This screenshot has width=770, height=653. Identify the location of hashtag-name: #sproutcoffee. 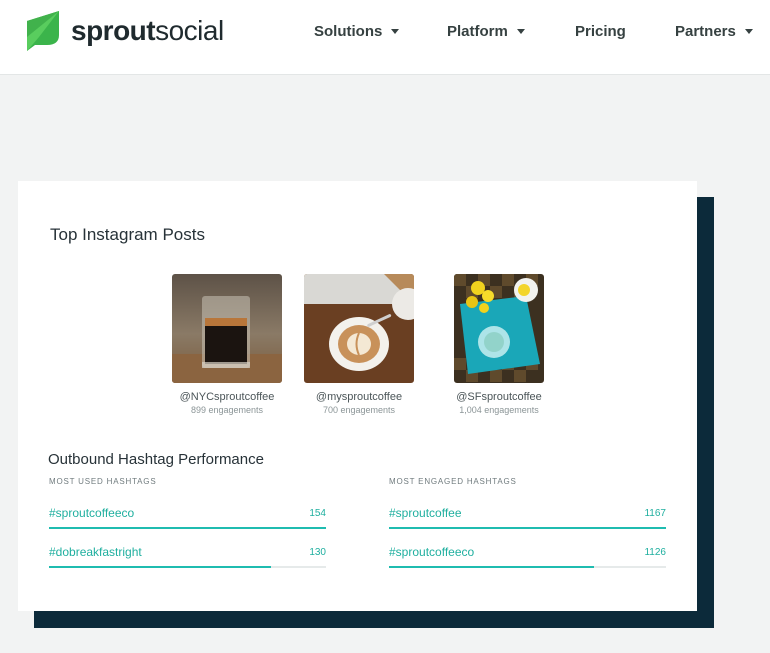
(425, 513).